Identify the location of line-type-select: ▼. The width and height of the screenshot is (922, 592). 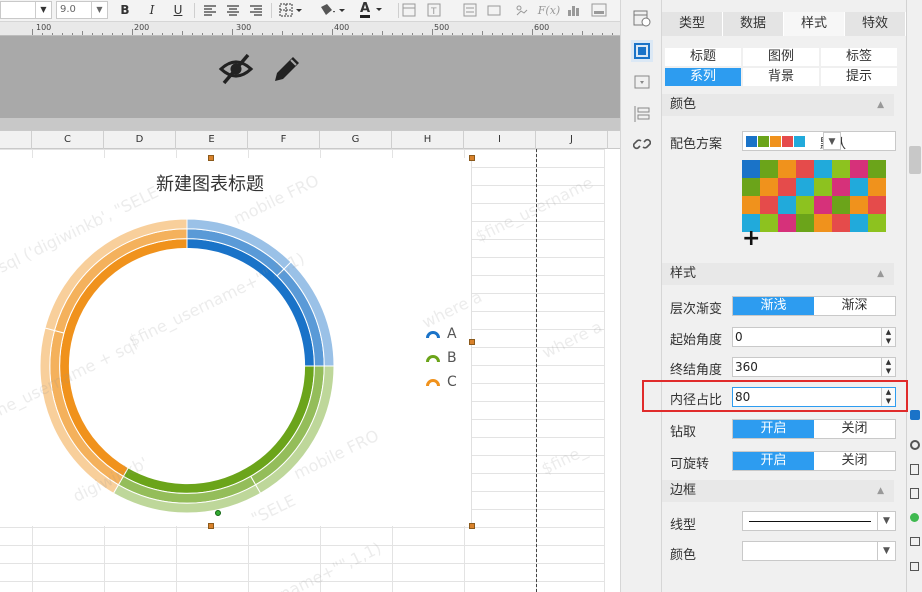
(819, 521).